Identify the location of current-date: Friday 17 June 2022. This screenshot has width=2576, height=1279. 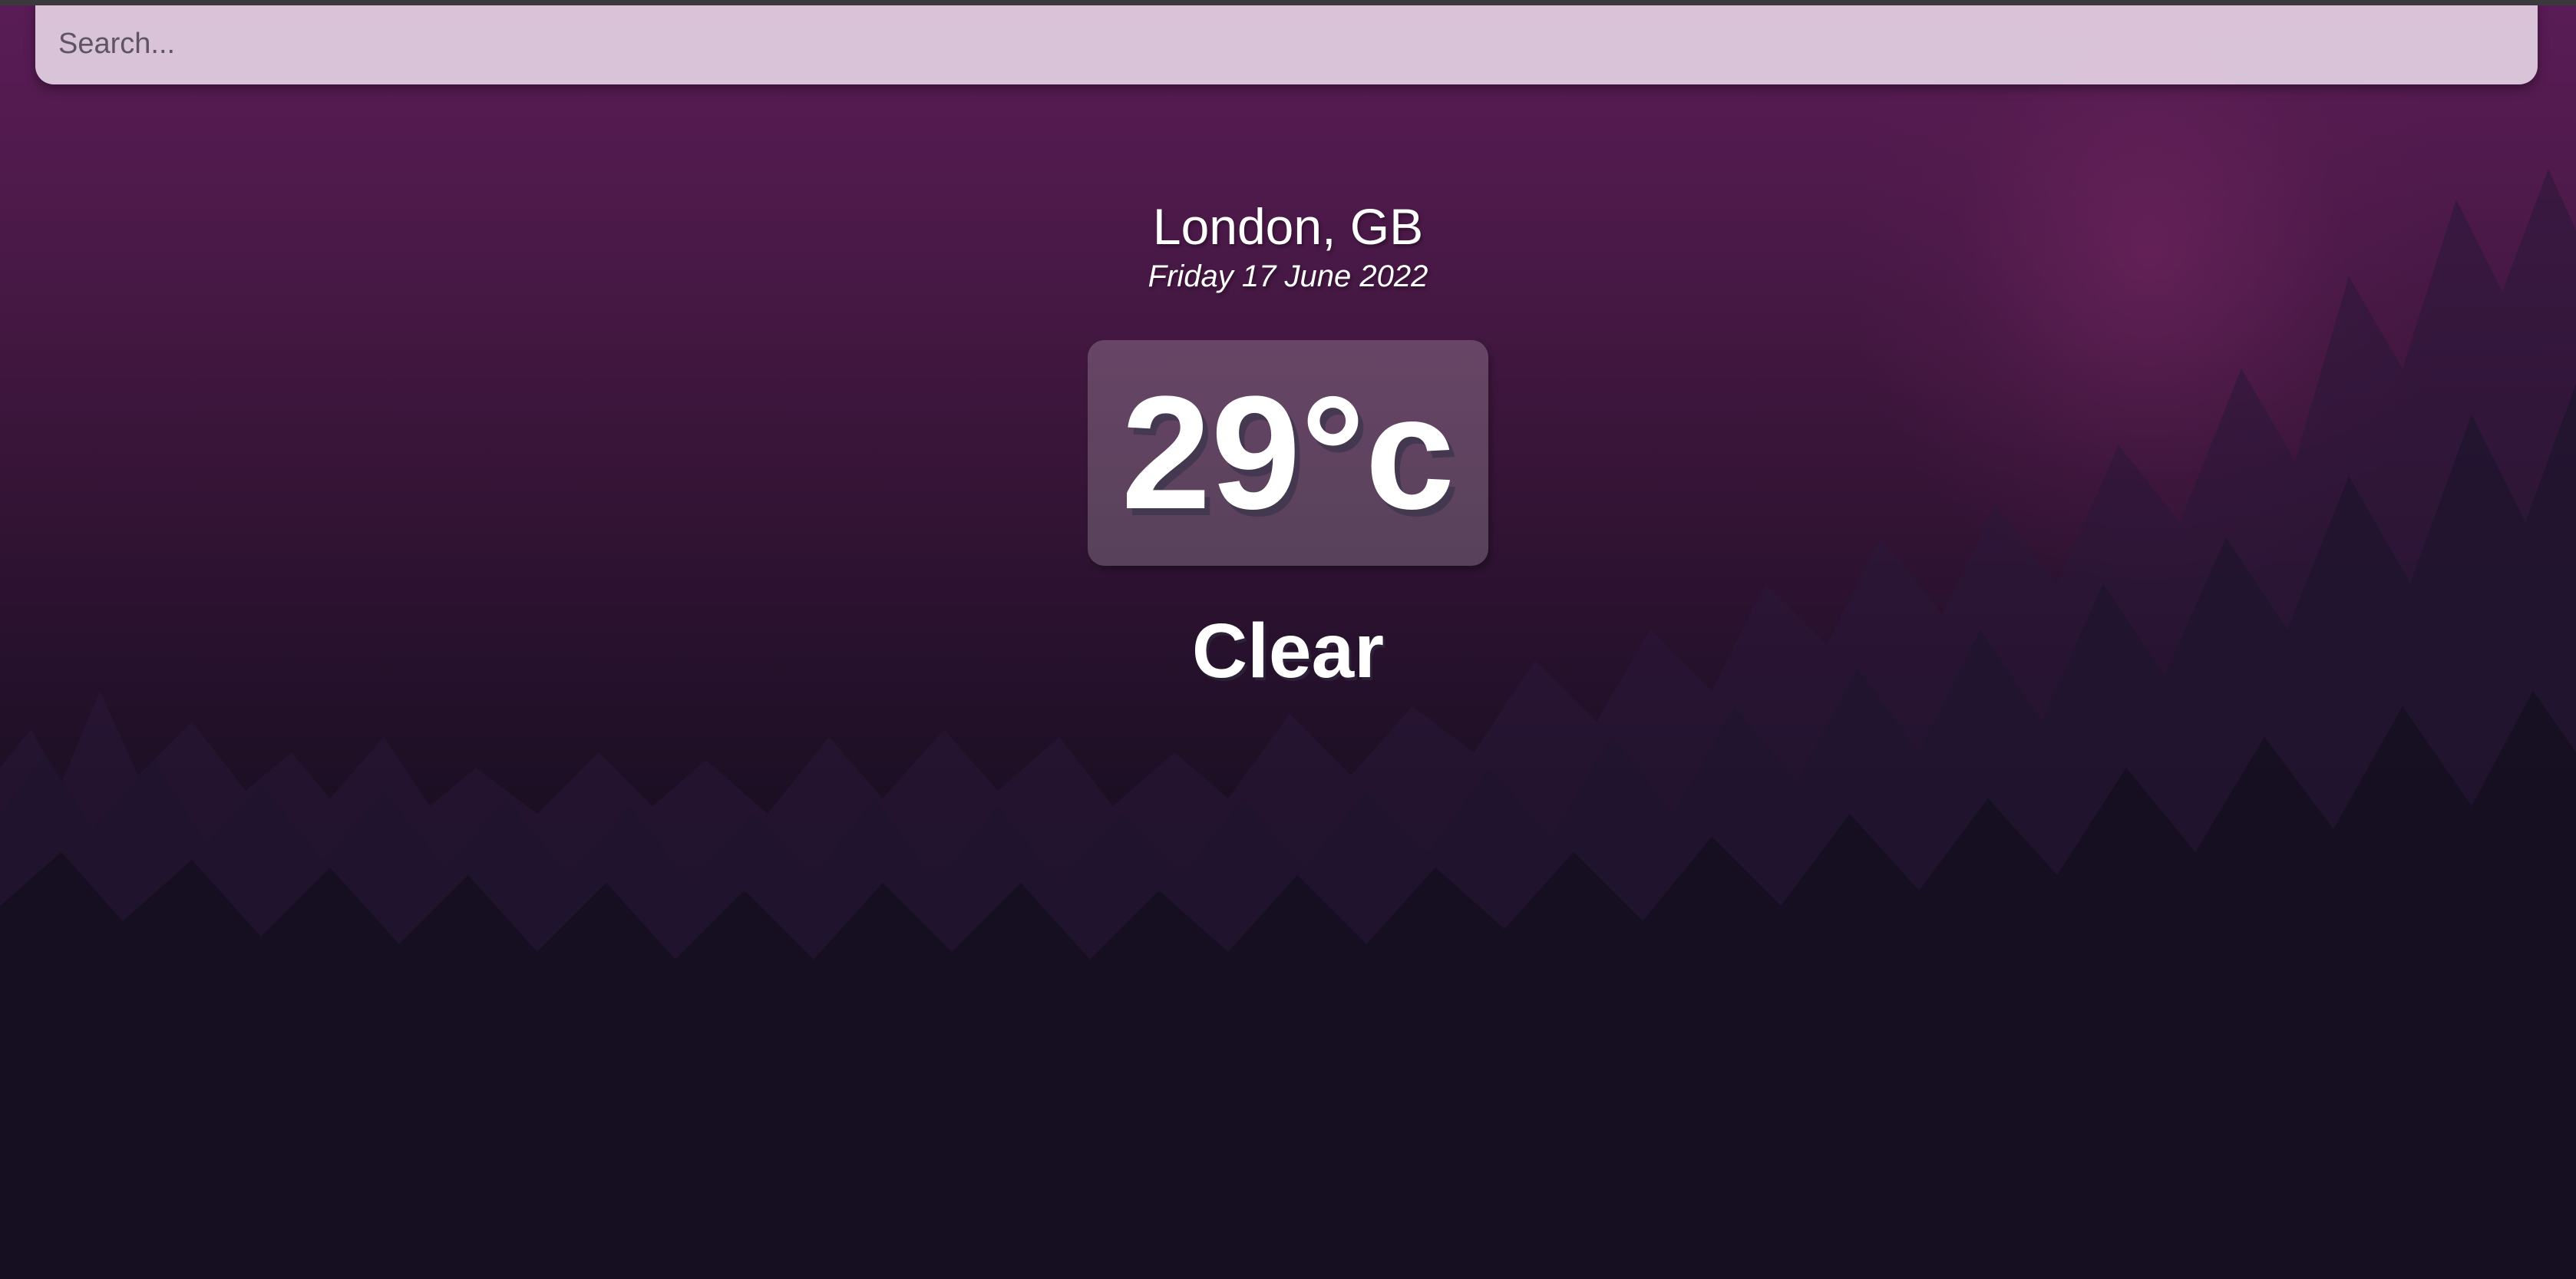
(1288, 276).